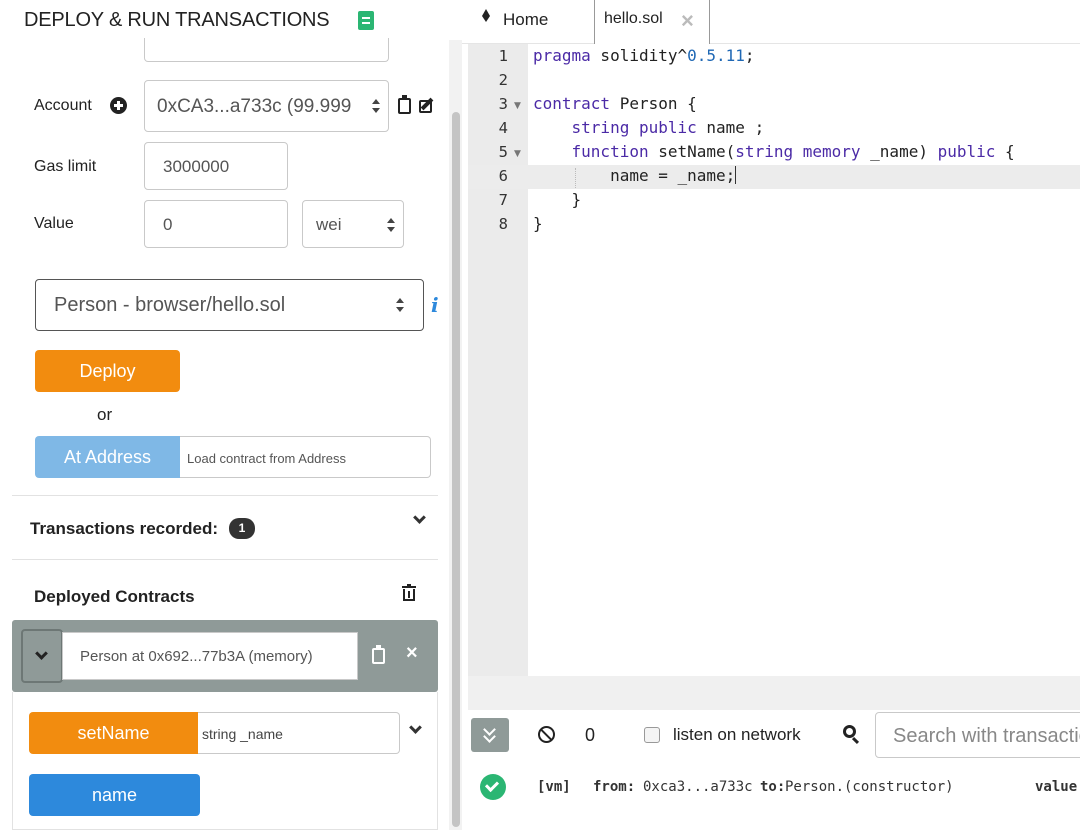 This screenshot has width=1080, height=830. Describe the element at coordinates (113, 733) in the screenshot. I see `setname-button: setName` at that location.